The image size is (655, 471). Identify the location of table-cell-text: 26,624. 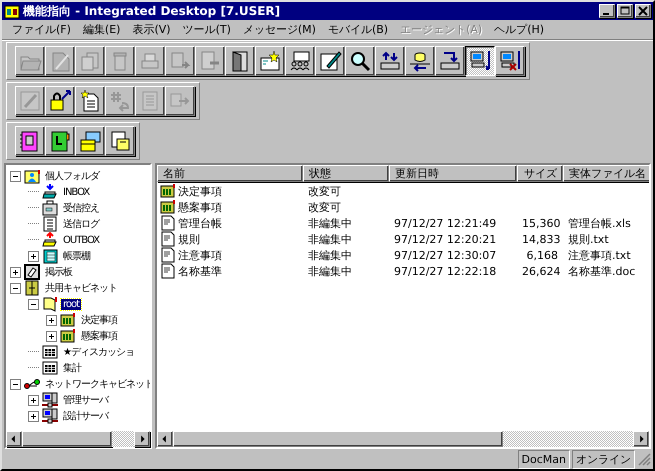
(541, 271).